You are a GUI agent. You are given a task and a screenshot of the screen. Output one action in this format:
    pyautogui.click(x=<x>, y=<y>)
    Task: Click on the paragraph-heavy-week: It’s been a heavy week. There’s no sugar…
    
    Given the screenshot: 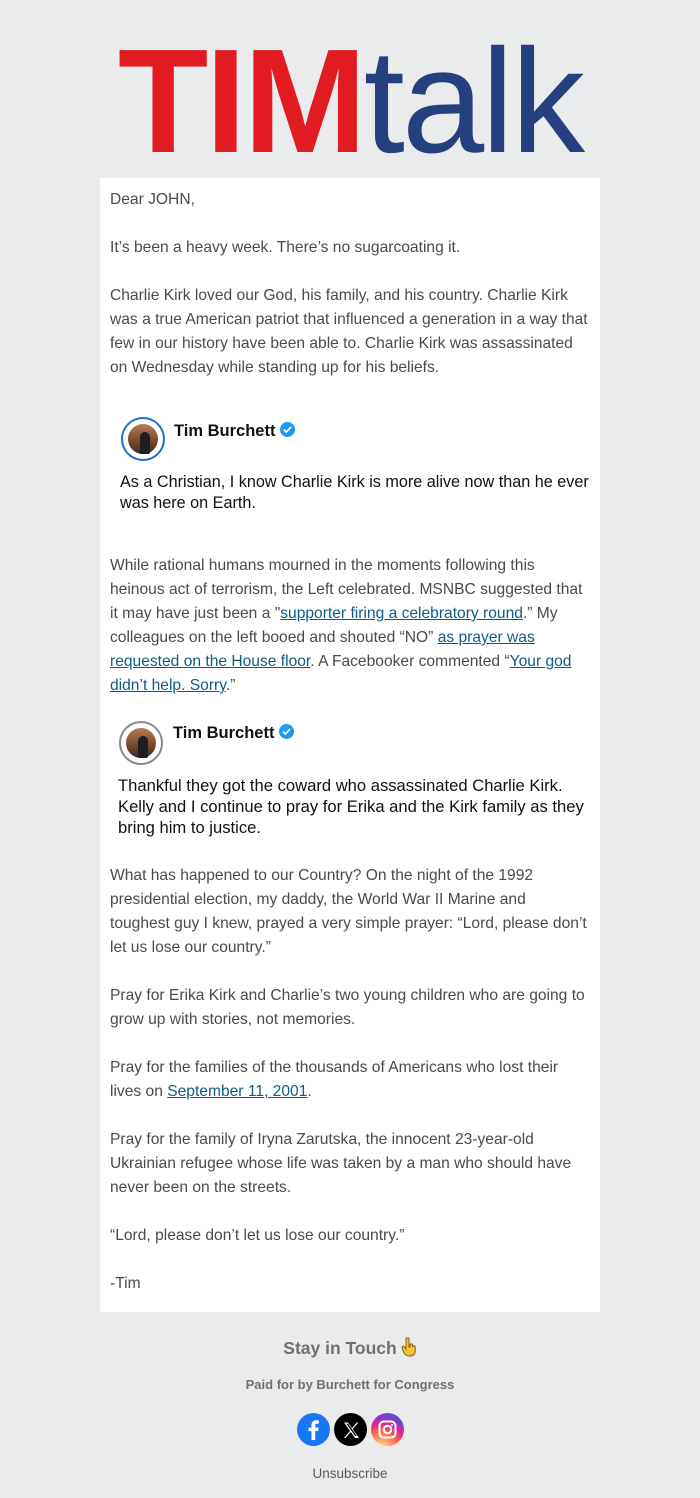 What is the action you would take?
    pyautogui.click(x=285, y=247)
    